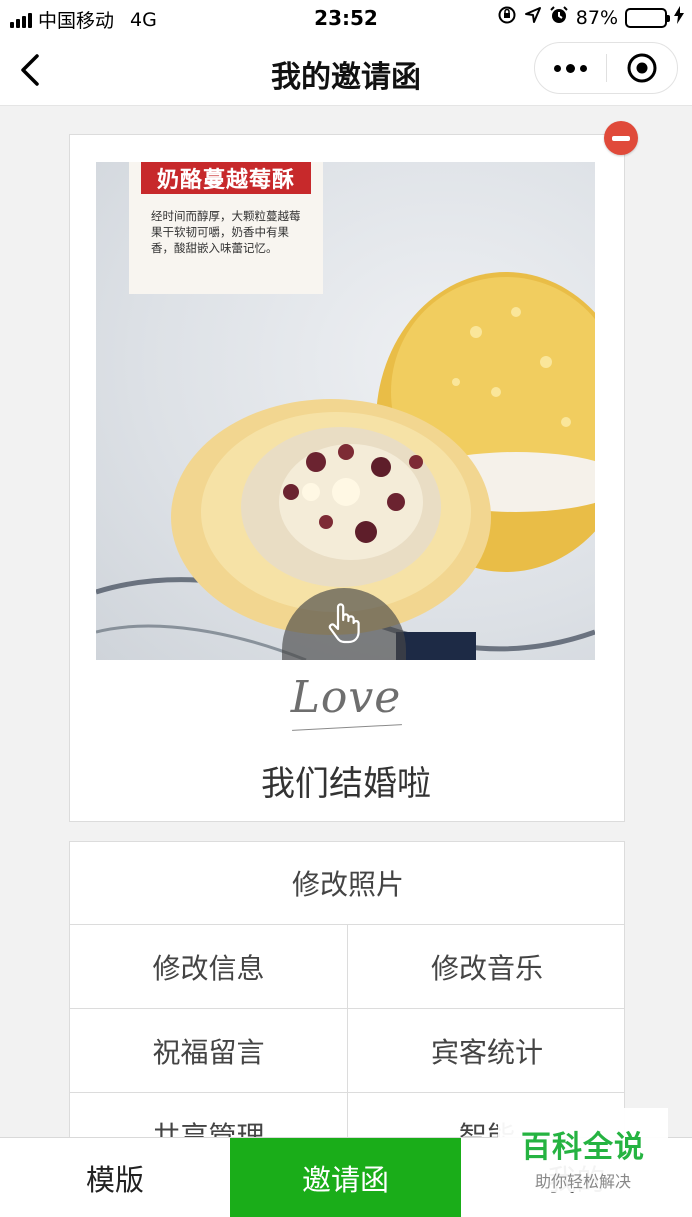 This screenshot has height=1217, width=692. What do you see at coordinates (347, 883) in the screenshot?
I see `change-photo-button: 修改照片` at bounding box center [347, 883].